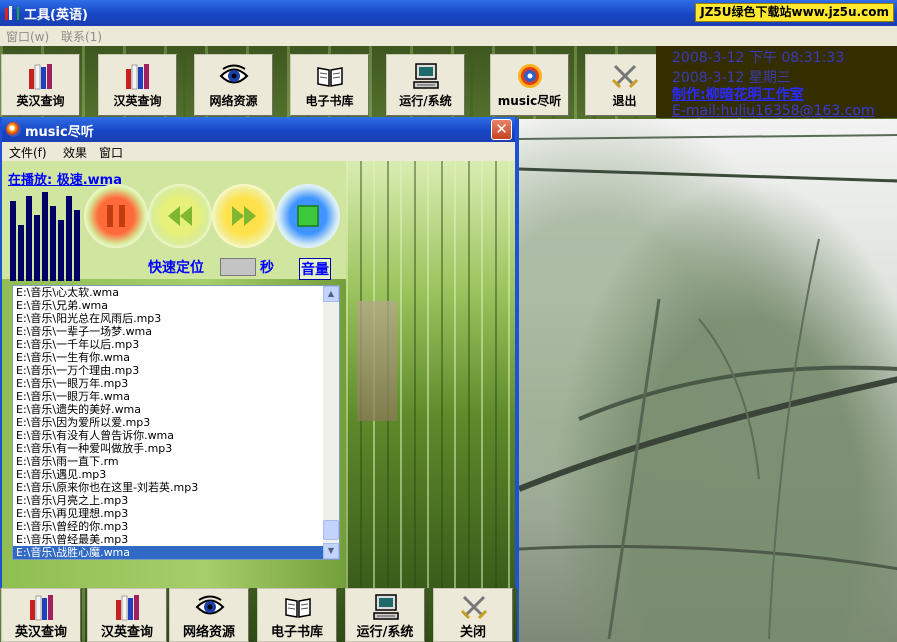  Describe the element at coordinates (169, 383) in the screenshot. I see `playlist-item: E:\音乐\一眼万年.mp3` at that location.